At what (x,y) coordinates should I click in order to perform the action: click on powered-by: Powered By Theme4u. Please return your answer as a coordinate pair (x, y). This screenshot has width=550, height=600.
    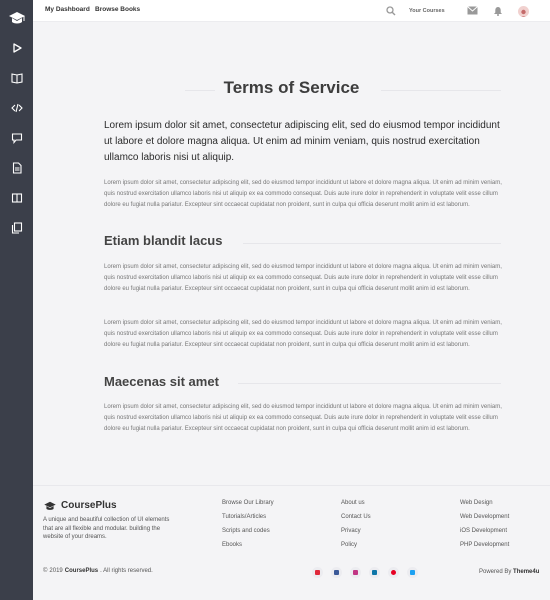
    Looking at the image, I should click on (509, 572).